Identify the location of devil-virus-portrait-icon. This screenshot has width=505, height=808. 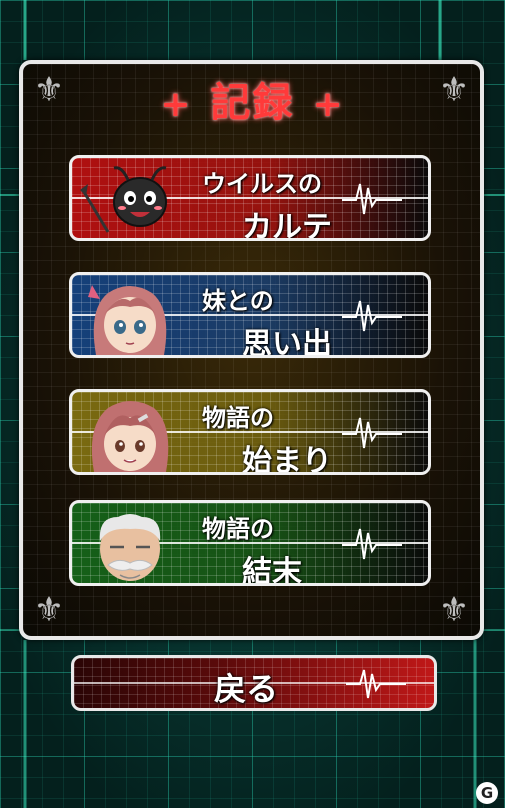
(123, 199).